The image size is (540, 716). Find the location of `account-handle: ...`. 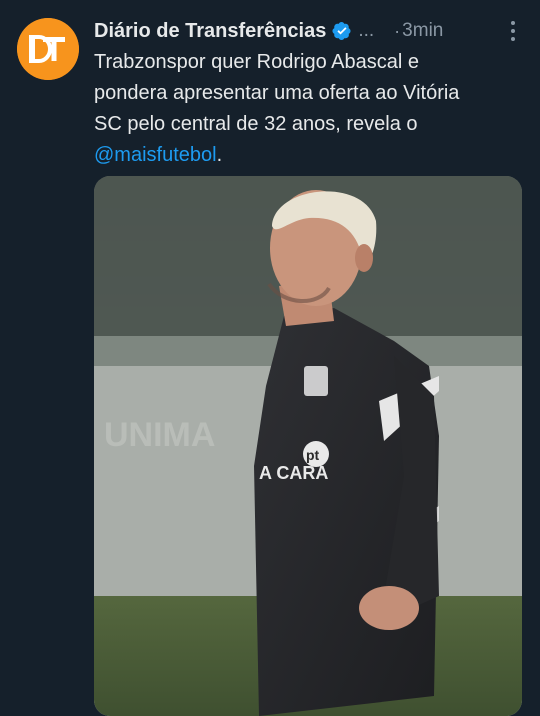

account-handle: ... is located at coordinates (366, 31).